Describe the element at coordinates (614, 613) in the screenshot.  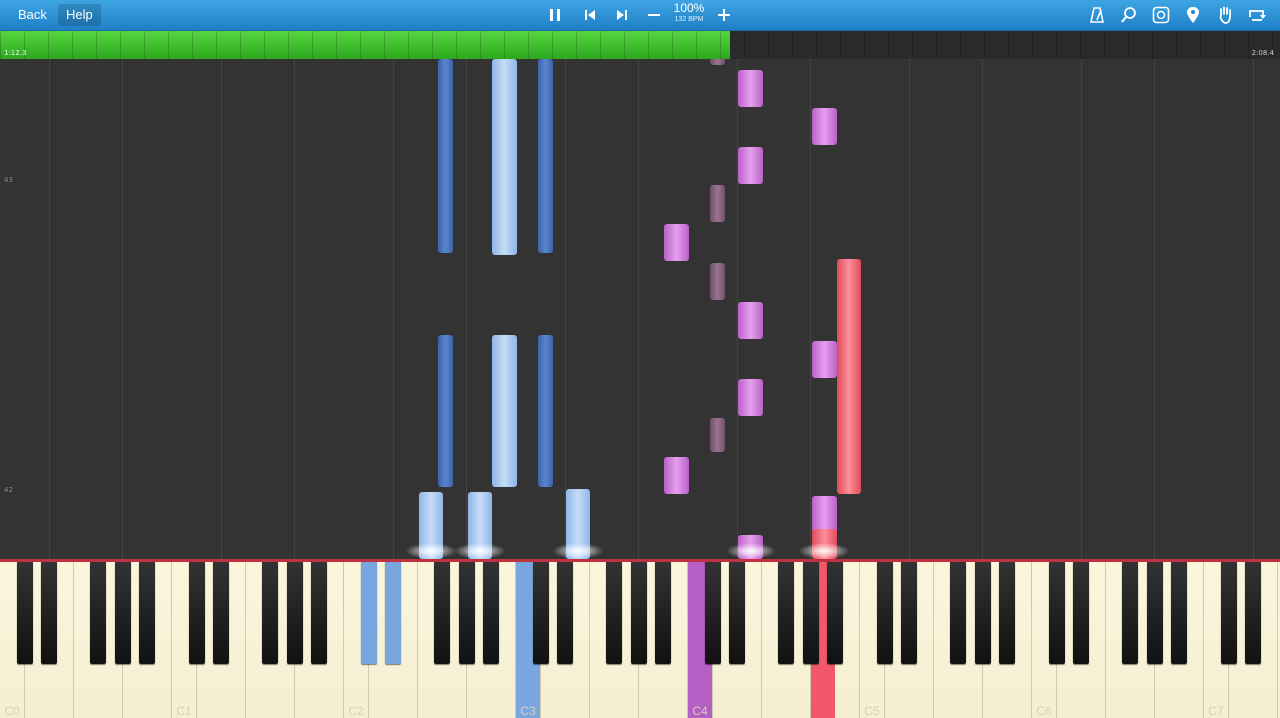
I see `black-key-fsharp3` at that location.